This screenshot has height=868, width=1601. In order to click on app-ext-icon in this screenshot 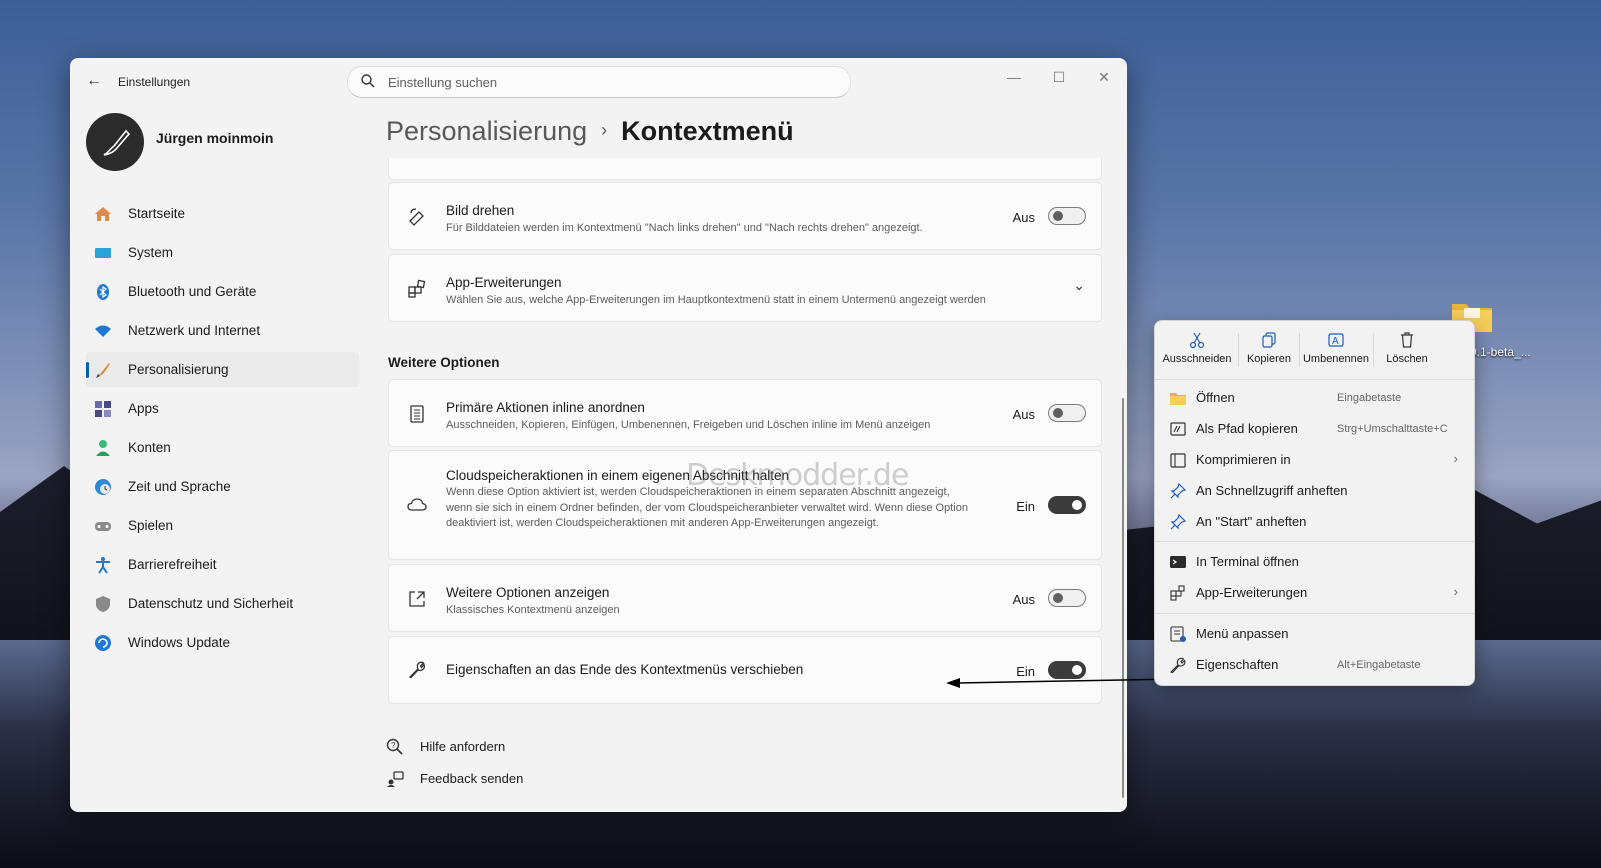, I will do `click(1177, 593)`.